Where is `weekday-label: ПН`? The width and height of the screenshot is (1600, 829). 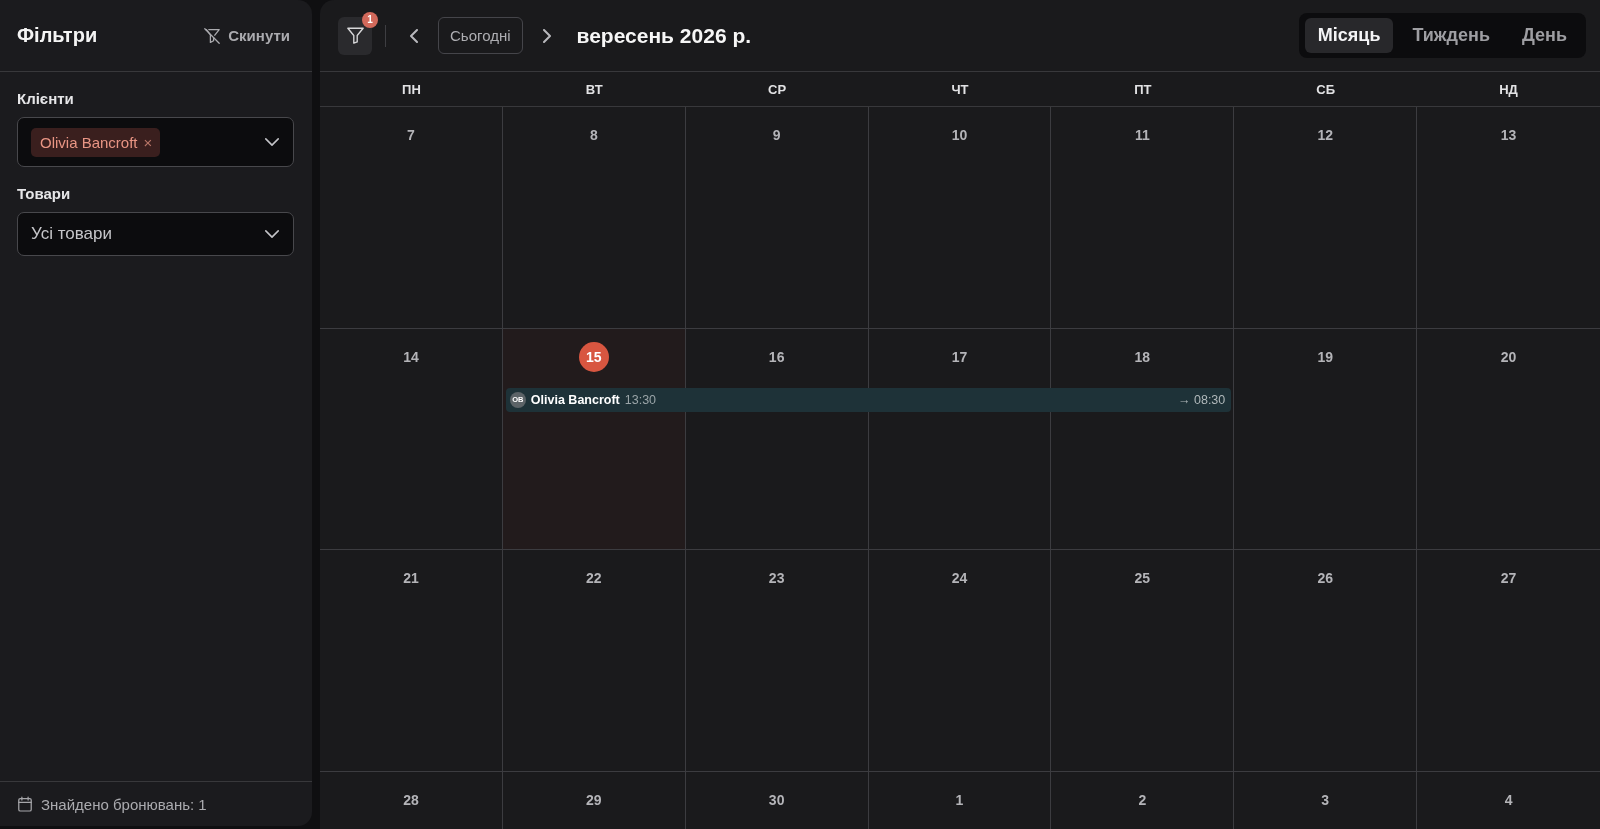 weekday-label: ПН is located at coordinates (411, 89).